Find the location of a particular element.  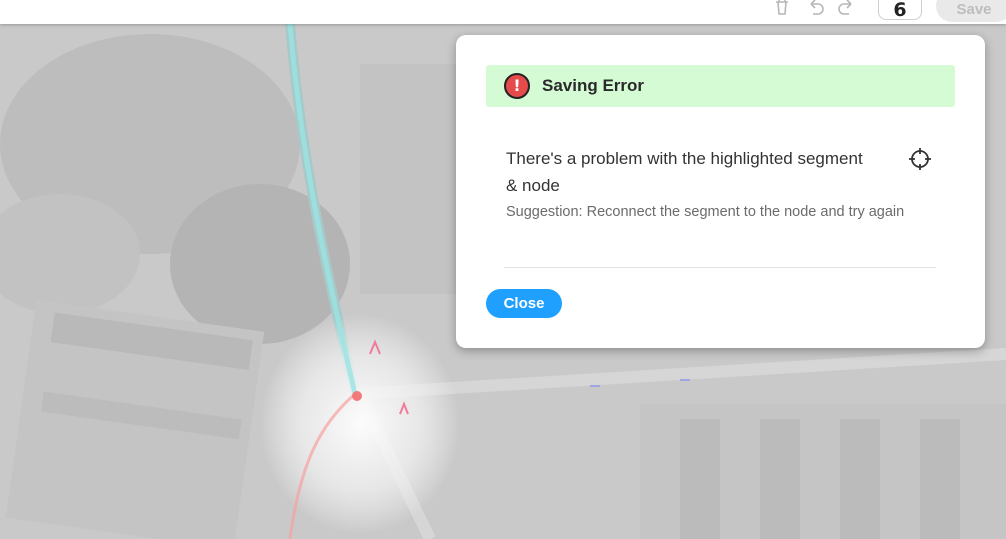

dialog-header: ! Saving Error is located at coordinates (720, 86).